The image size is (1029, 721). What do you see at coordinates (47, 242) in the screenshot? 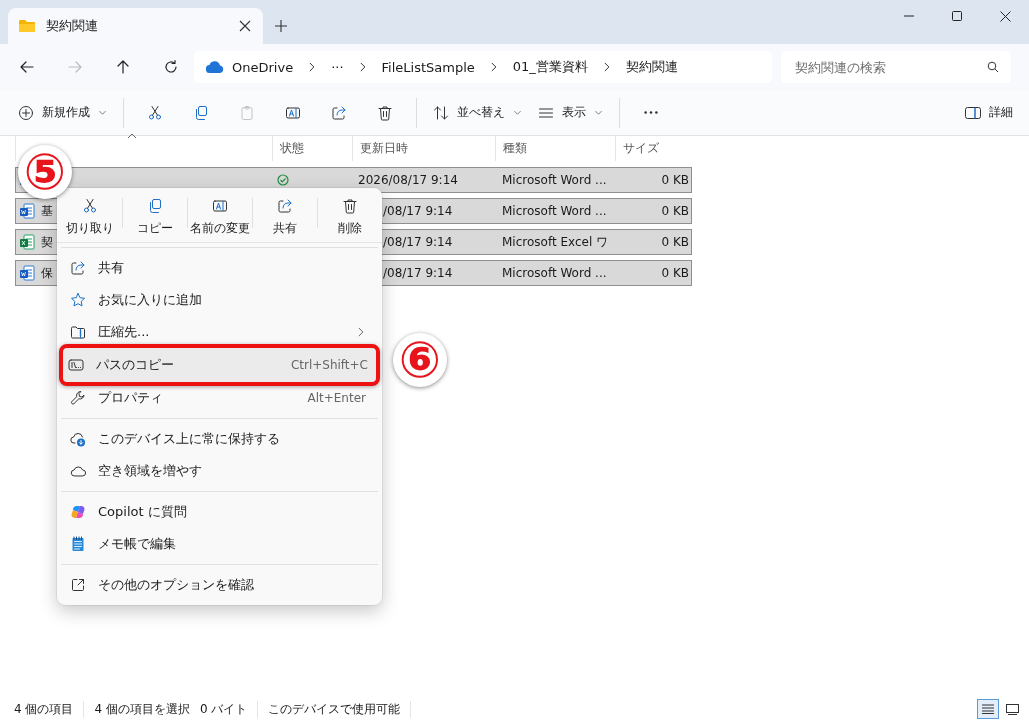
I see `file-name: 契` at bounding box center [47, 242].